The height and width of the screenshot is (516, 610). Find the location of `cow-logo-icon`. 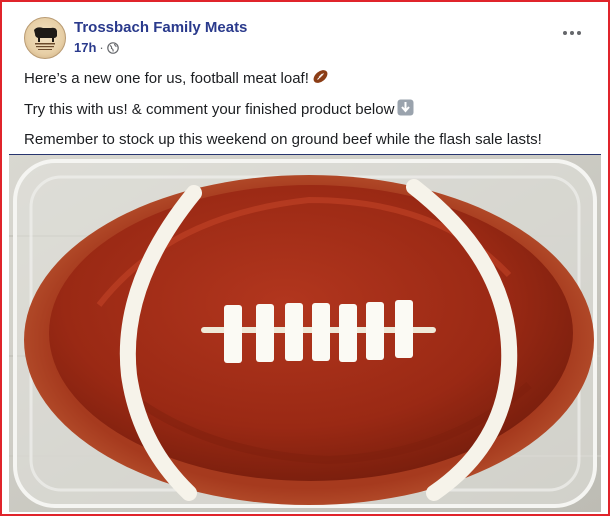

cow-logo-icon is located at coordinates (45, 38).